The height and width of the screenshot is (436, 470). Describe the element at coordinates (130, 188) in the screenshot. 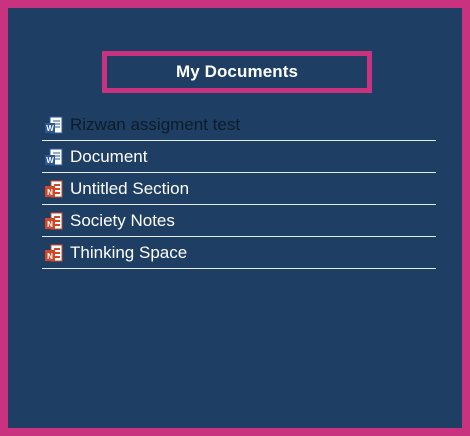

I see `document-label: Untitled Section` at that location.